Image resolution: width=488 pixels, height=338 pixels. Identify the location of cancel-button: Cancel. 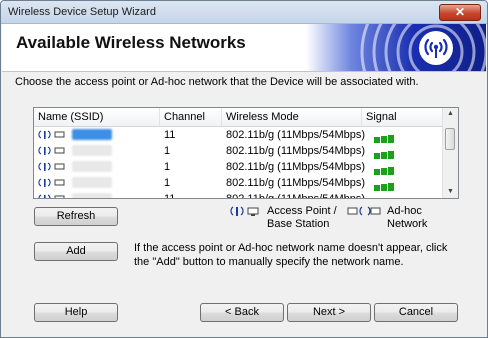
(416, 312).